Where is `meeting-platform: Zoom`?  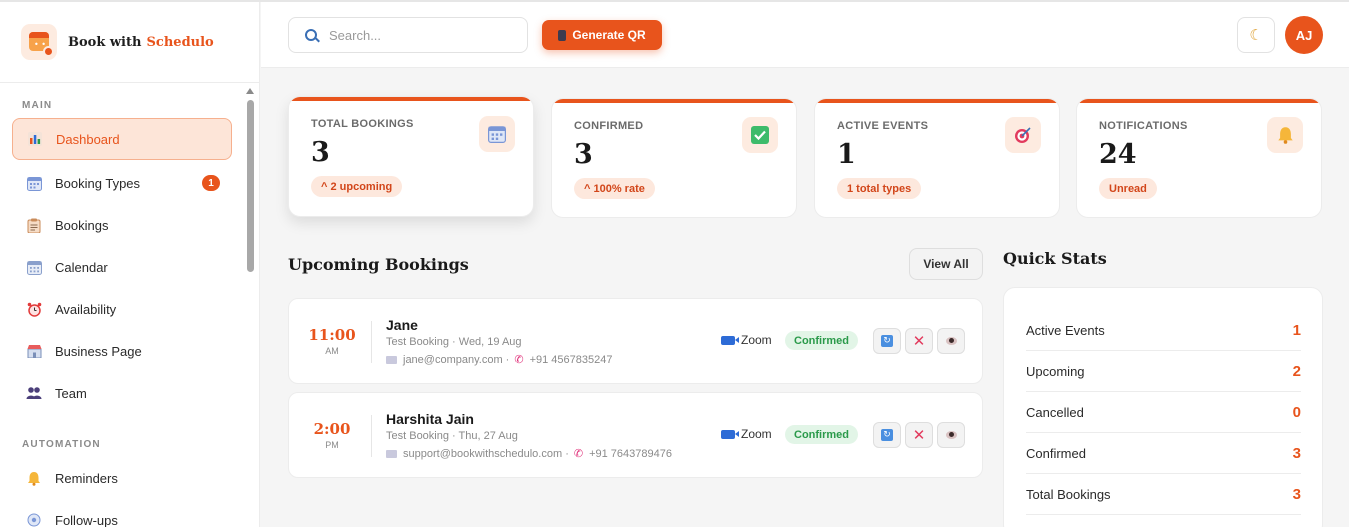 meeting-platform: Zoom is located at coordinates (746, 340).